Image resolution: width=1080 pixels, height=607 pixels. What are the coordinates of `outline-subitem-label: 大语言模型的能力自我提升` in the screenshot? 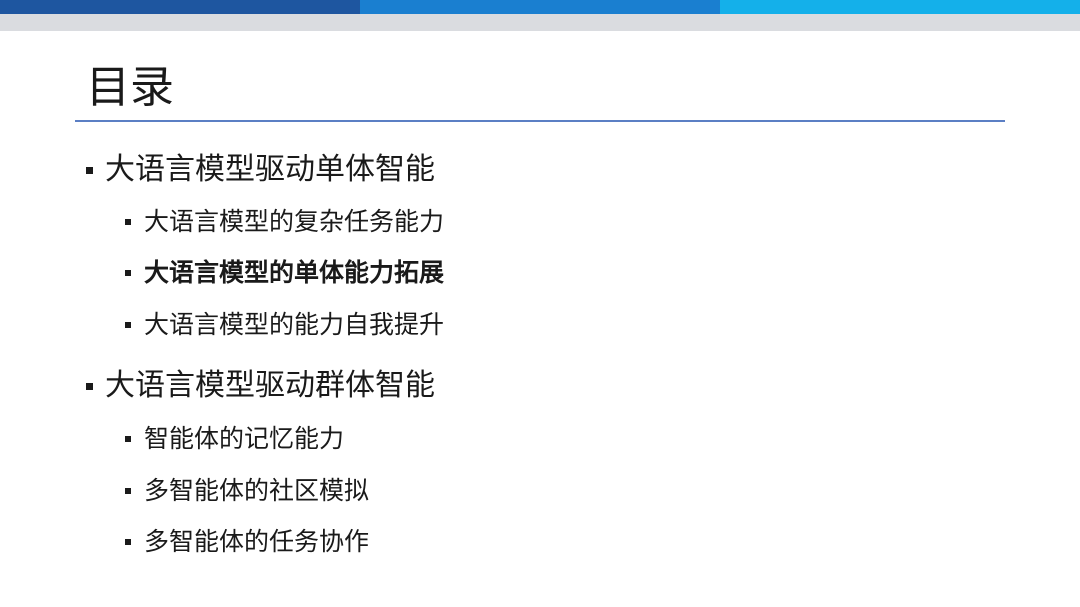 It's located at (294, 324).